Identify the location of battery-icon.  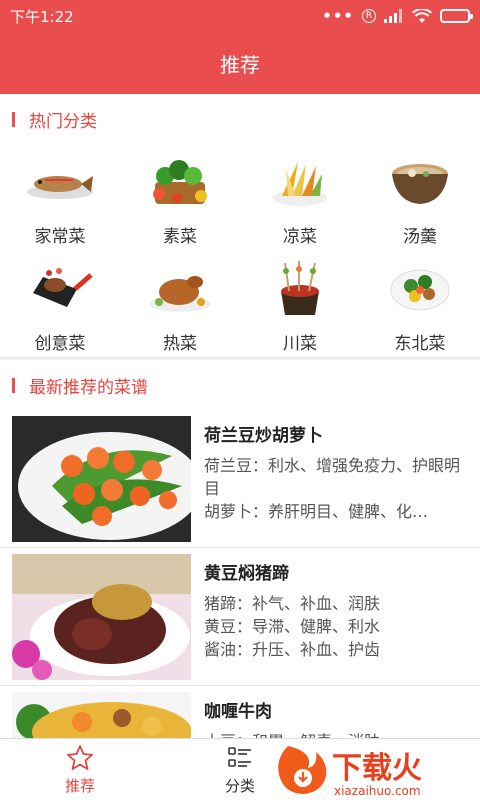
(456, 16).